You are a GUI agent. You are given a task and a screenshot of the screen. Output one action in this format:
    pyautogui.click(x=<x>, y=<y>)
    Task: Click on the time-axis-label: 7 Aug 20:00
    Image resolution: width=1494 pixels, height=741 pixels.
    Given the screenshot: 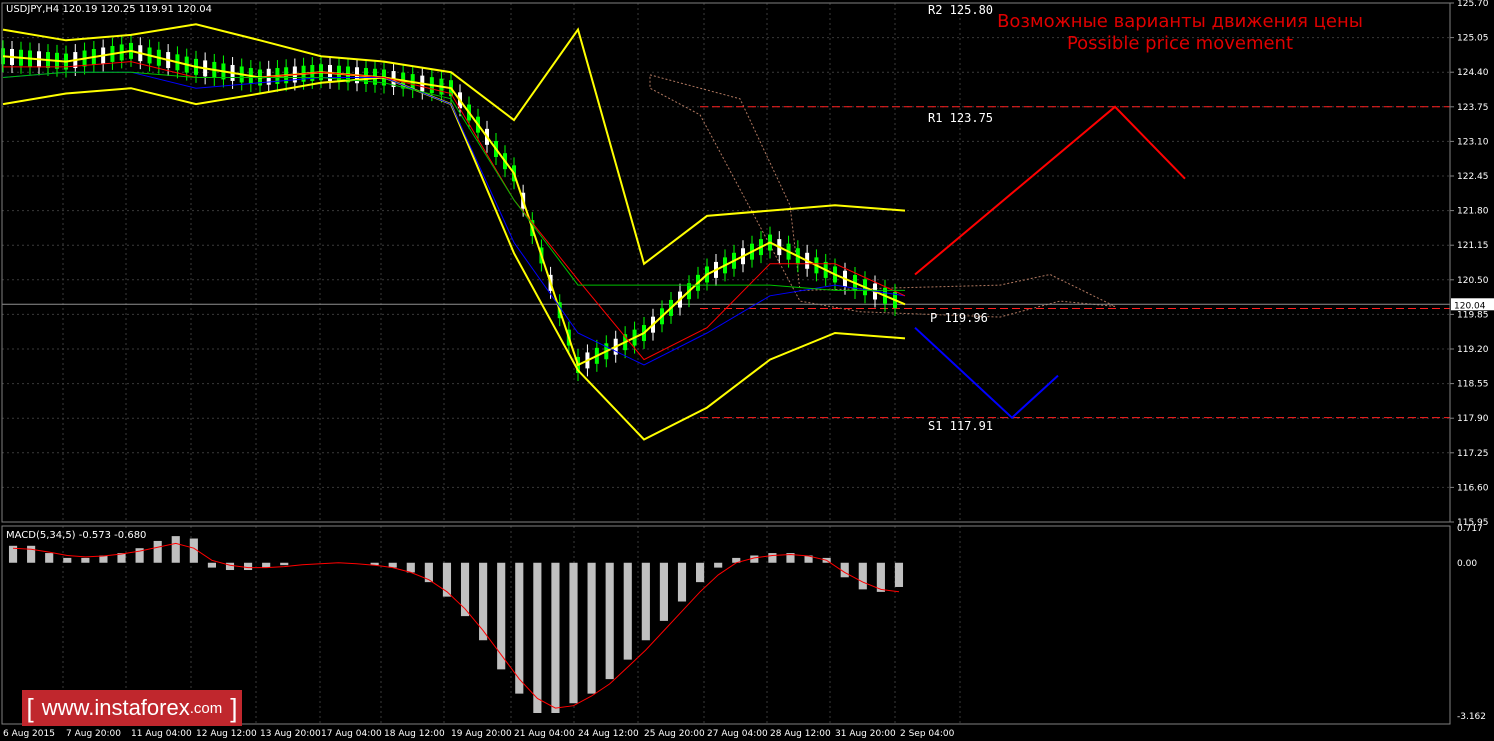 What is the action you would take?
    pyautogui.click(x=93, y=734)
    